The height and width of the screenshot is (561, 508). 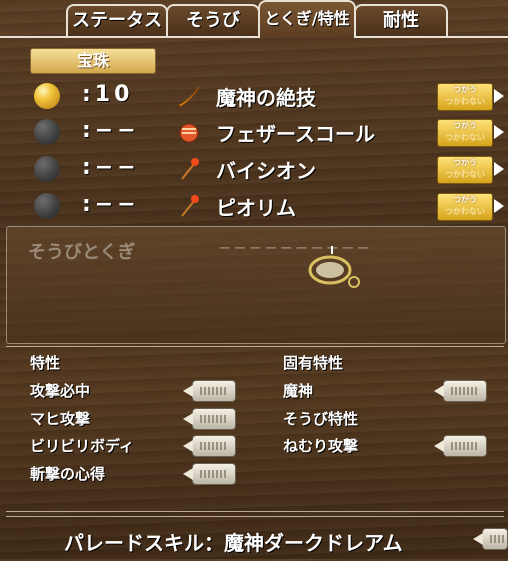 I want to click on unique-trait-item: 魔神, so click(x=298, y=391).